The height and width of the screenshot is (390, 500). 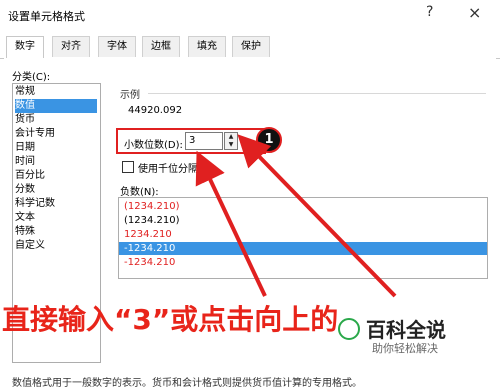 I want to click on tab-number: 数字, so click(x=25, y=47).